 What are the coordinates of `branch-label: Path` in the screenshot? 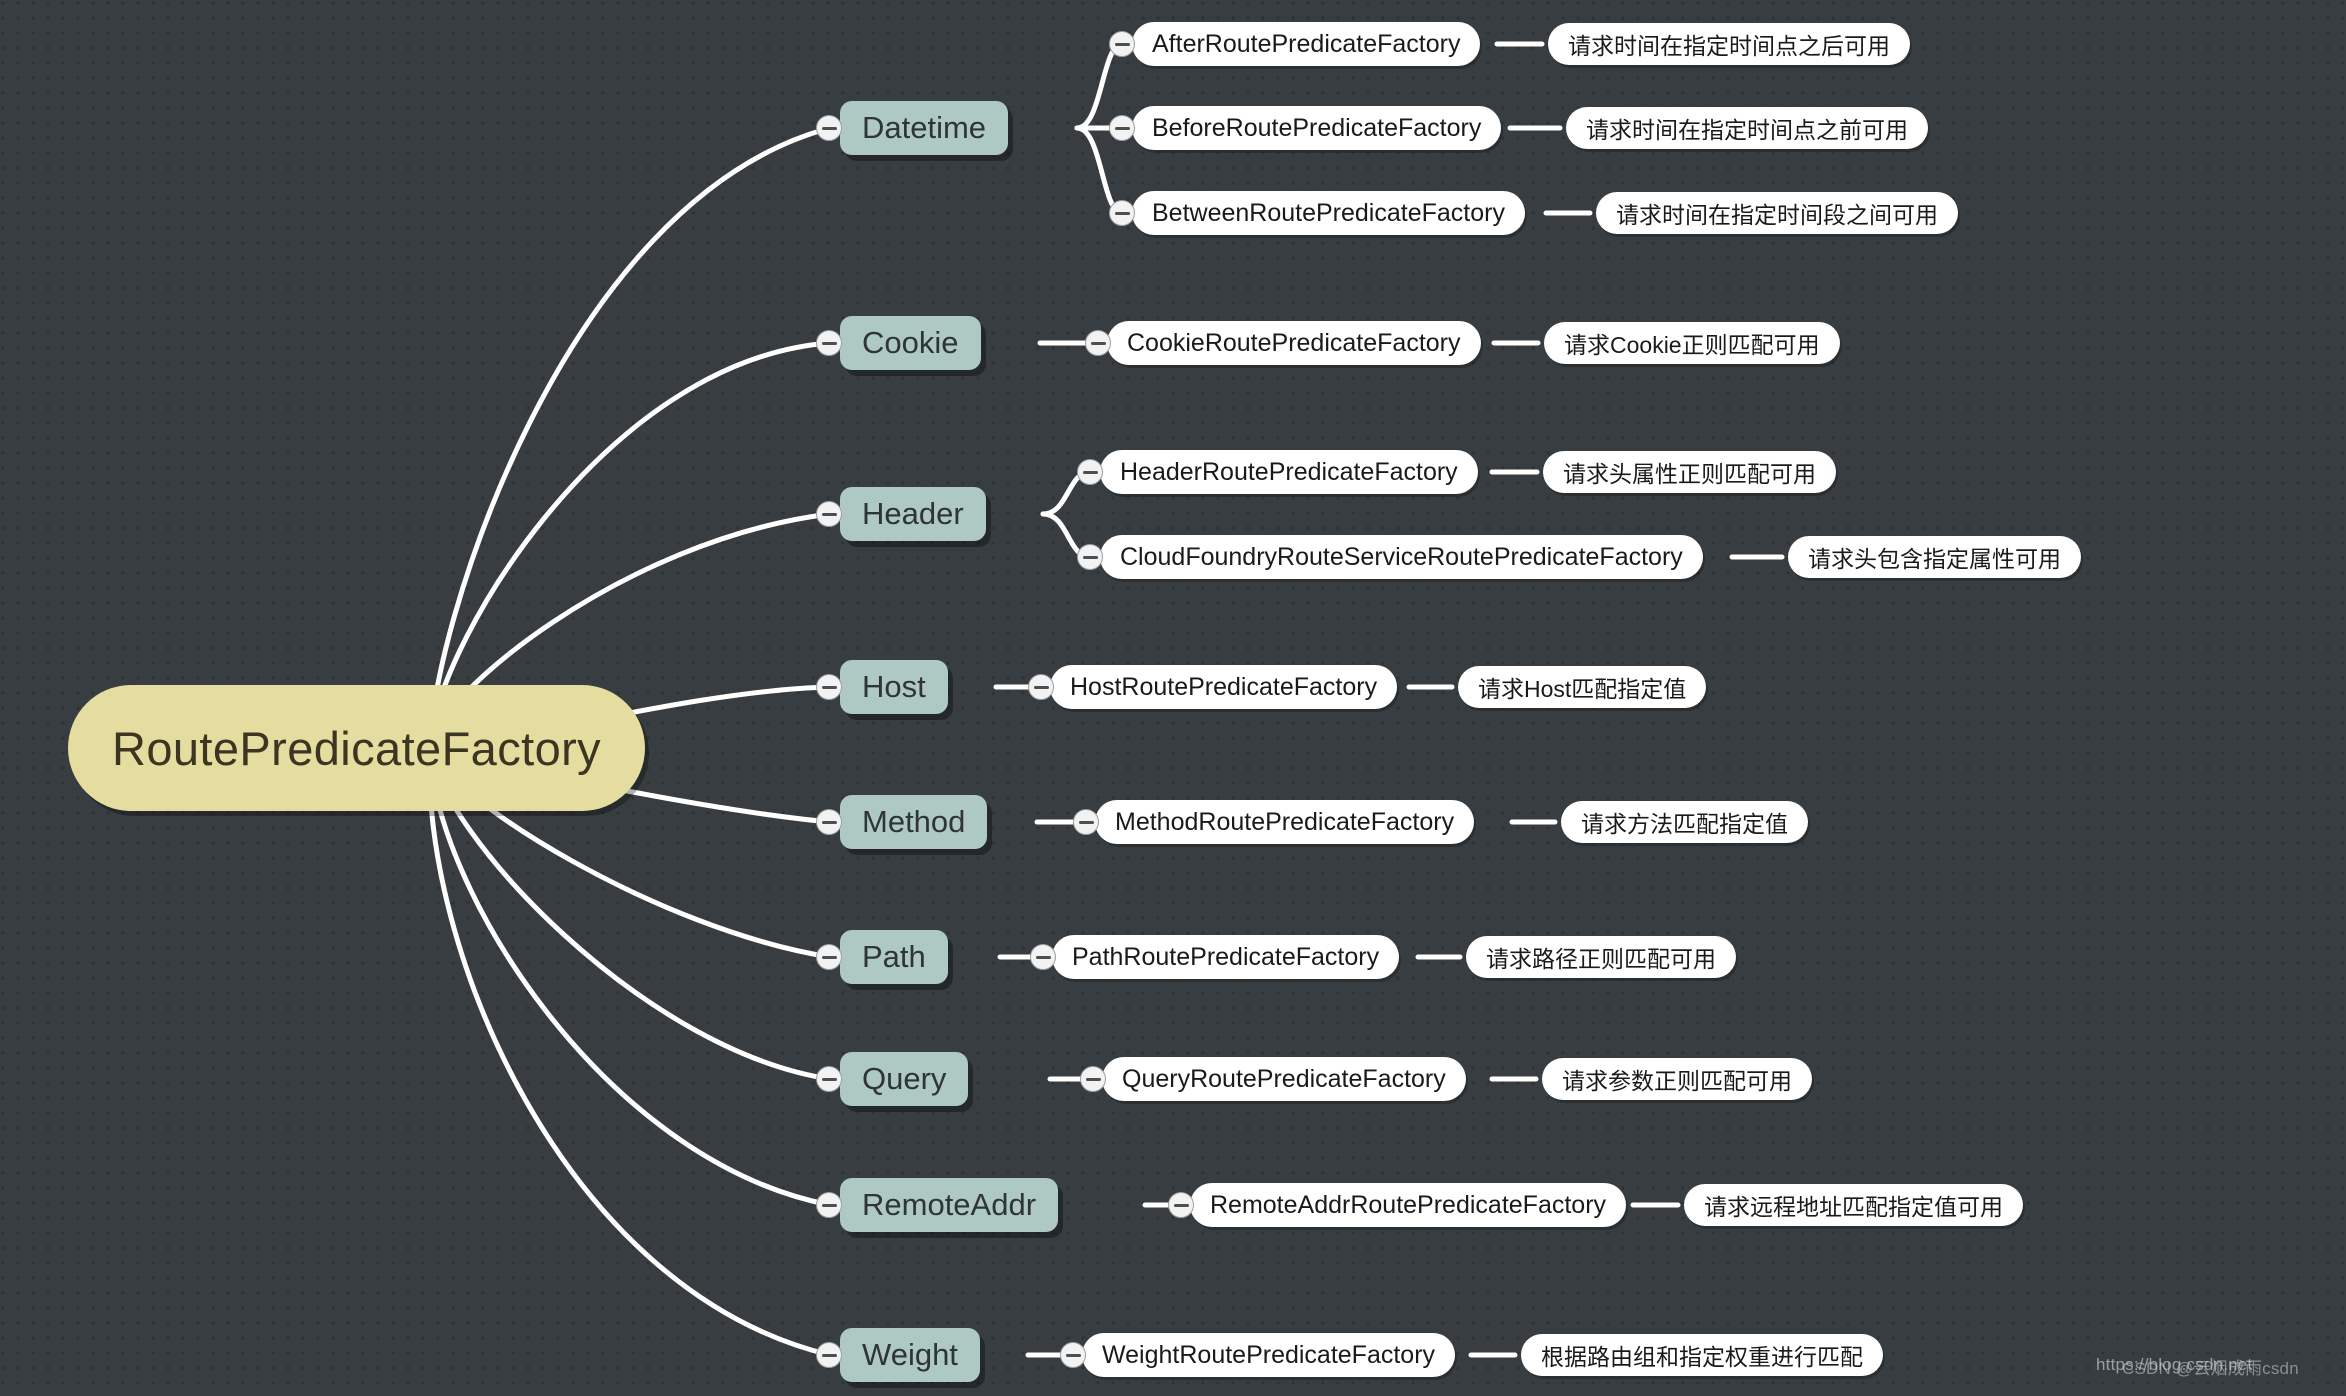 It's located at (894, 956).